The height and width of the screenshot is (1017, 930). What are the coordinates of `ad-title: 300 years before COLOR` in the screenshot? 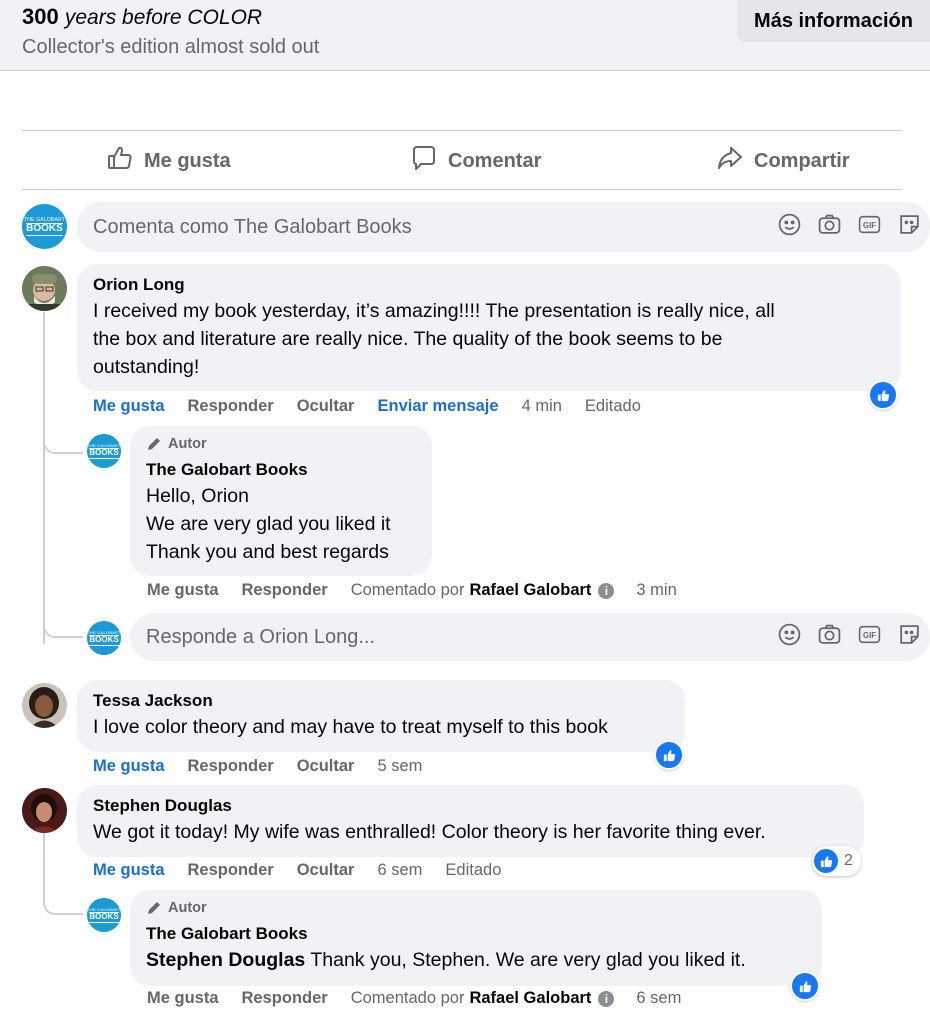 It's located at (142, 17).